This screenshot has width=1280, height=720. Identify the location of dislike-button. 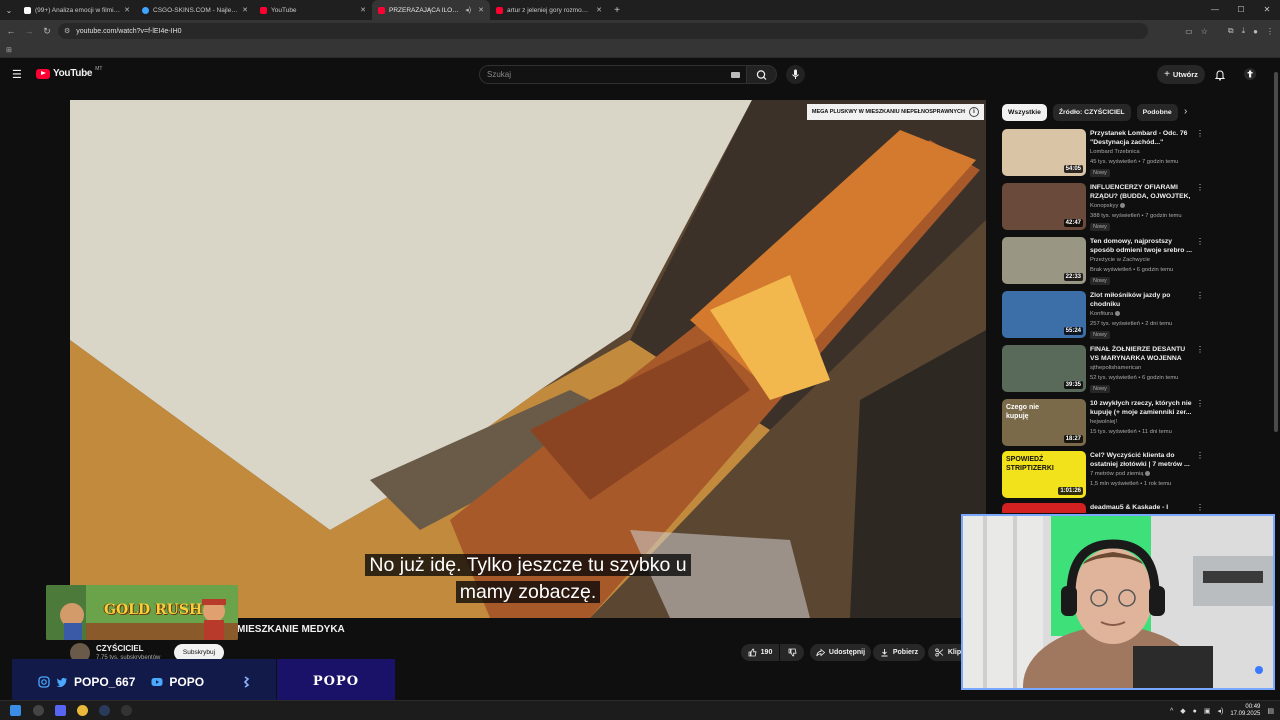
(792, 652).